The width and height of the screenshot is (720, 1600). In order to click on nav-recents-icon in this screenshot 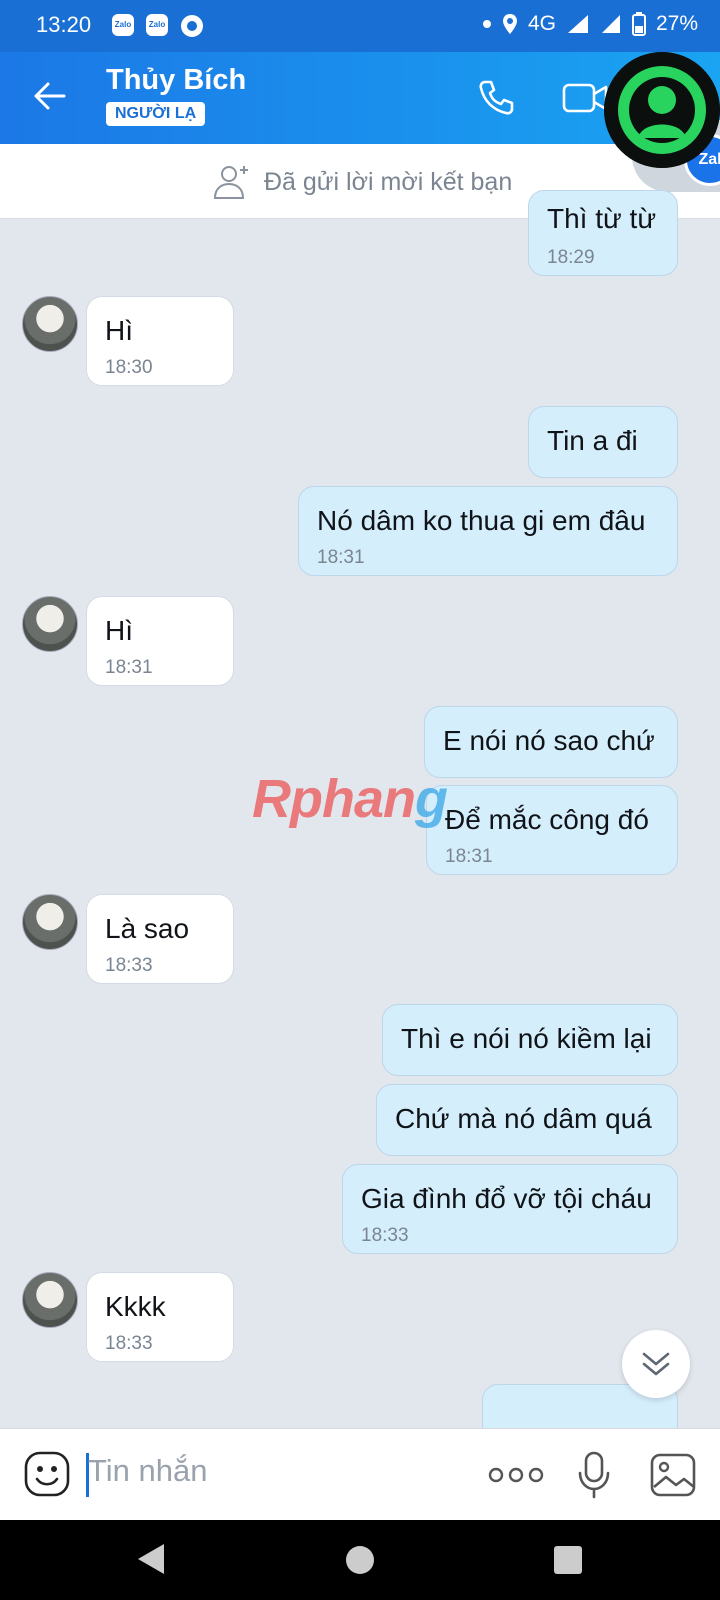, I will do `click(568, 1560)`.